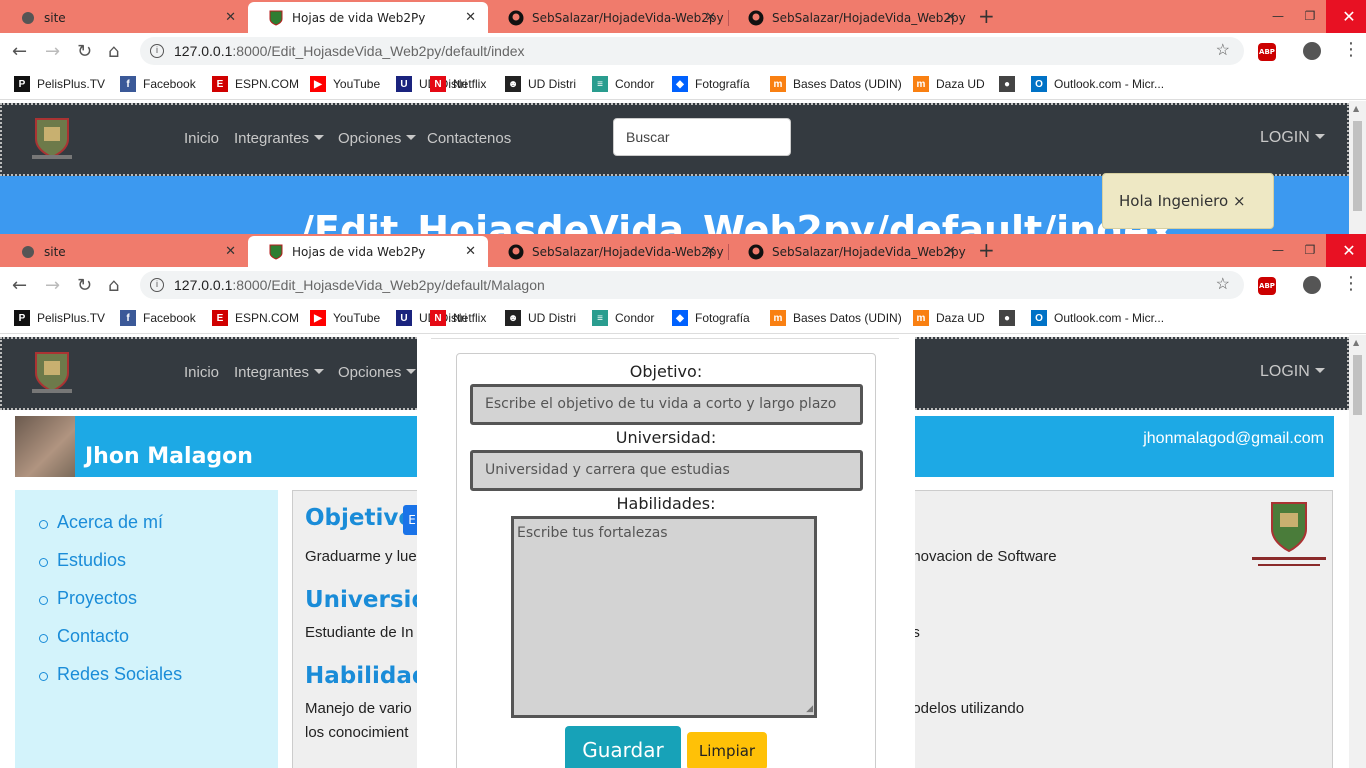 The image size is (1366, 768). Describe the element at coordinates (1188, 201) in the screenshot. I see `flash-message: Hola Ingeniero ×` at that location.